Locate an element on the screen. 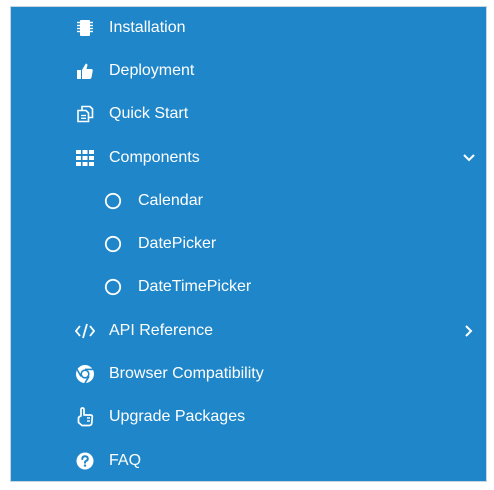  sidebar-item-deployment: Deployment is located at coordinates (248, 70).